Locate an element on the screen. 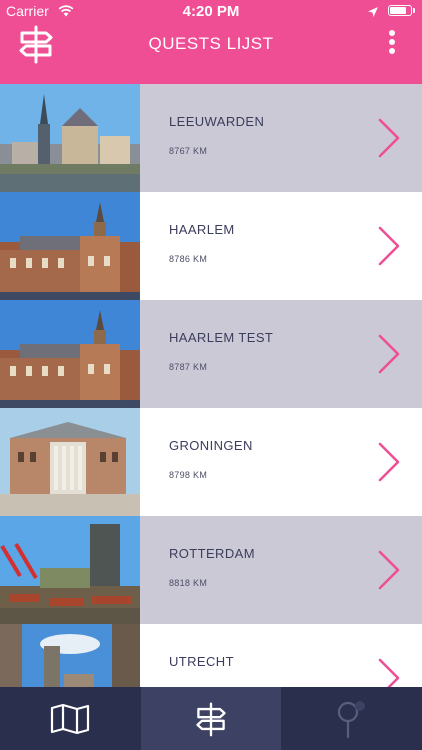  leeuwarden-photo is located at coordinates (70, 138).